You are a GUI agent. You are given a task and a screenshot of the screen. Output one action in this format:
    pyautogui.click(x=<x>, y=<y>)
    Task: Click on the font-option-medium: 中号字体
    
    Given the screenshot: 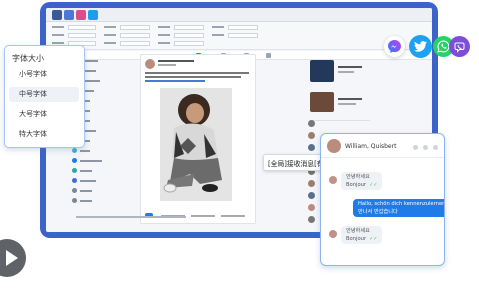 What is the action you would take?
    pyautogui.click(x=44, y=94)
    